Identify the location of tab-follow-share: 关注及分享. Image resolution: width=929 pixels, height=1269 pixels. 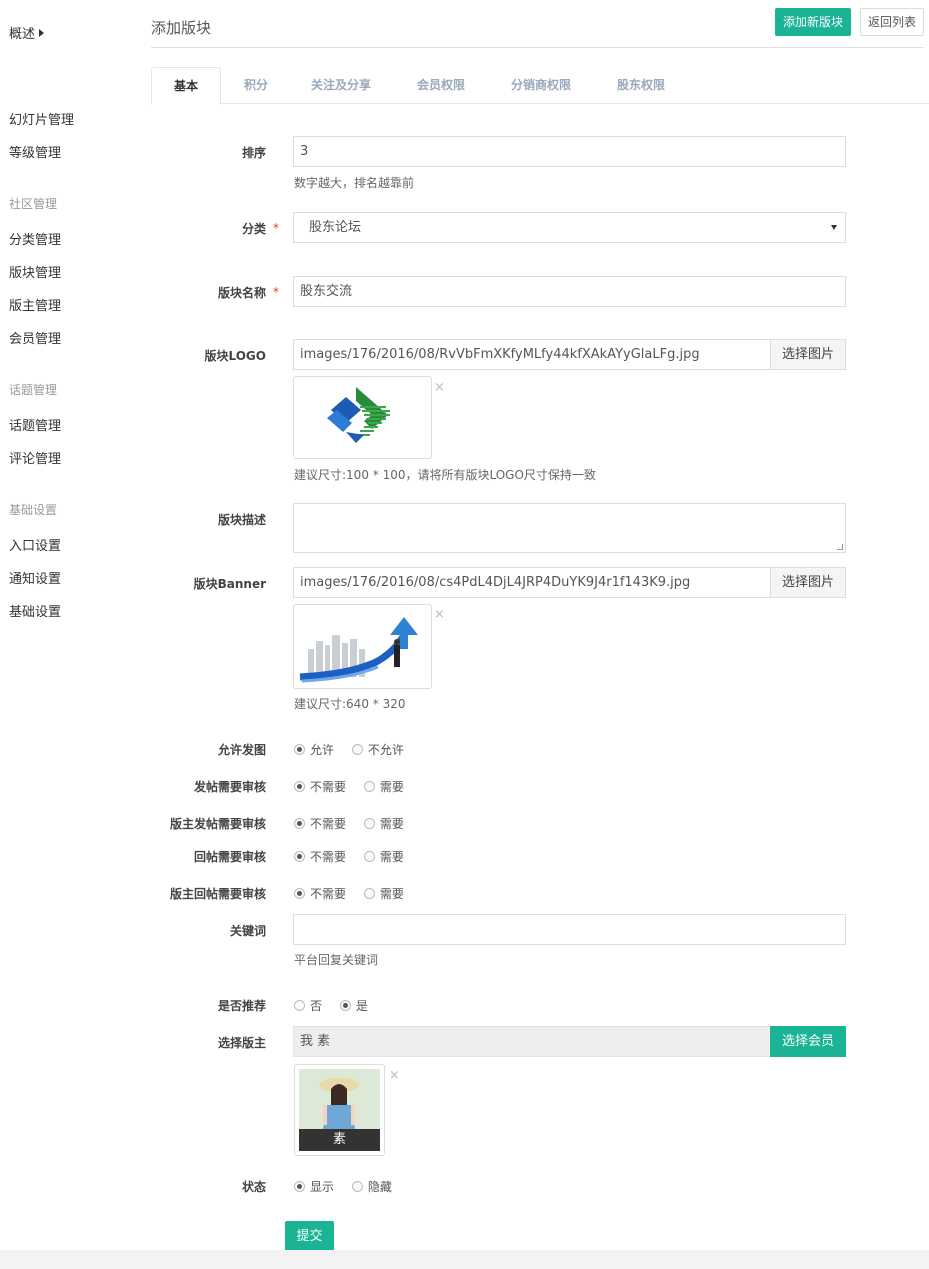
(341, 85).